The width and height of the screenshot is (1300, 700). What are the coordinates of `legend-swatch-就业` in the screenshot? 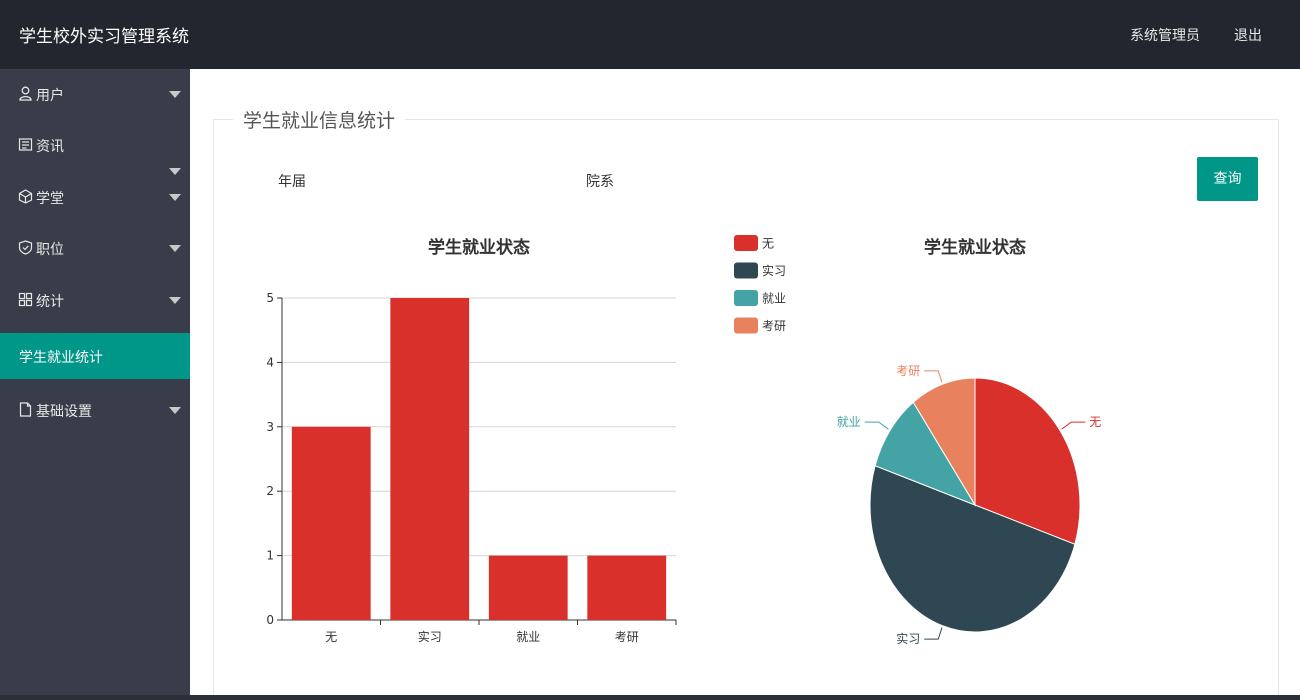 It's located at (746, 298).